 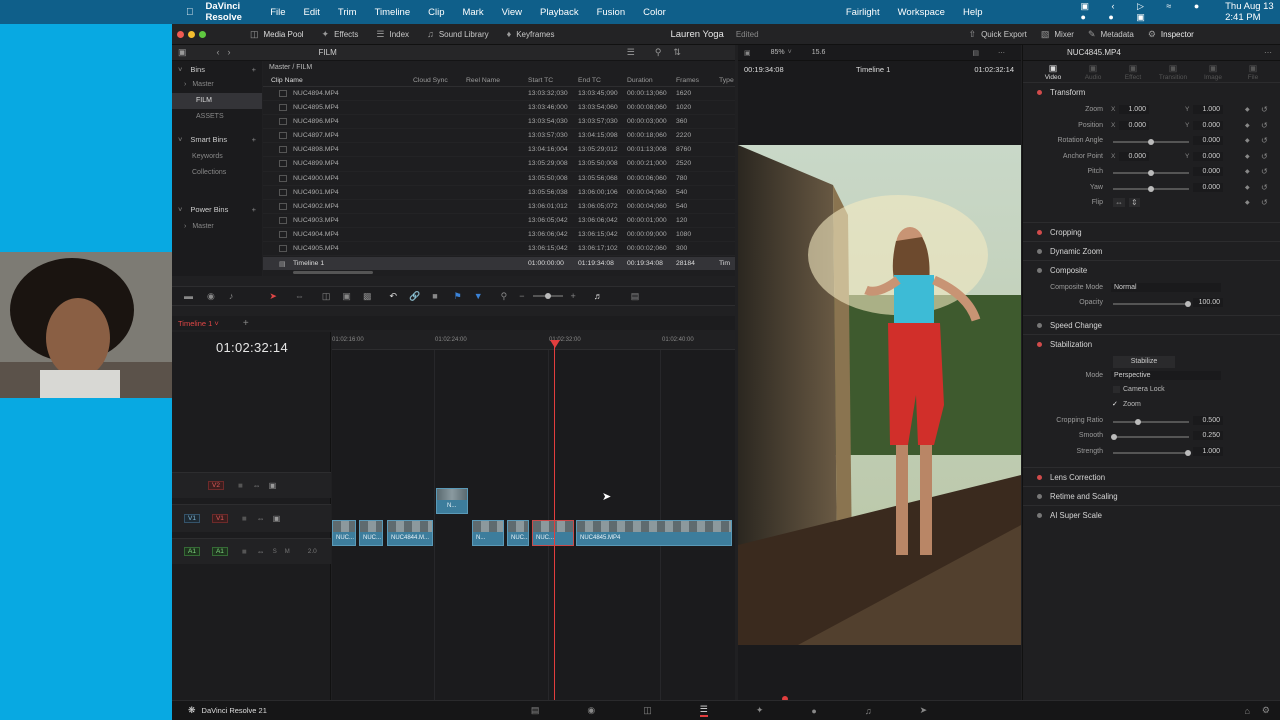 What do you see at coordinates (1093, 72) in the screenshot?
I see `tab-audio: ▣ Audio` at bounding box center [1093, 72].